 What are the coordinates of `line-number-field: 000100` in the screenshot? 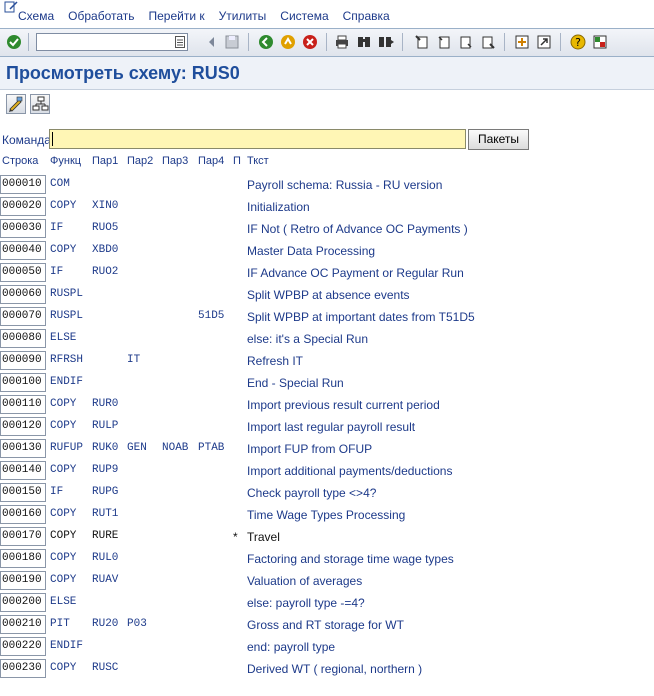 It's located at (23, 382).